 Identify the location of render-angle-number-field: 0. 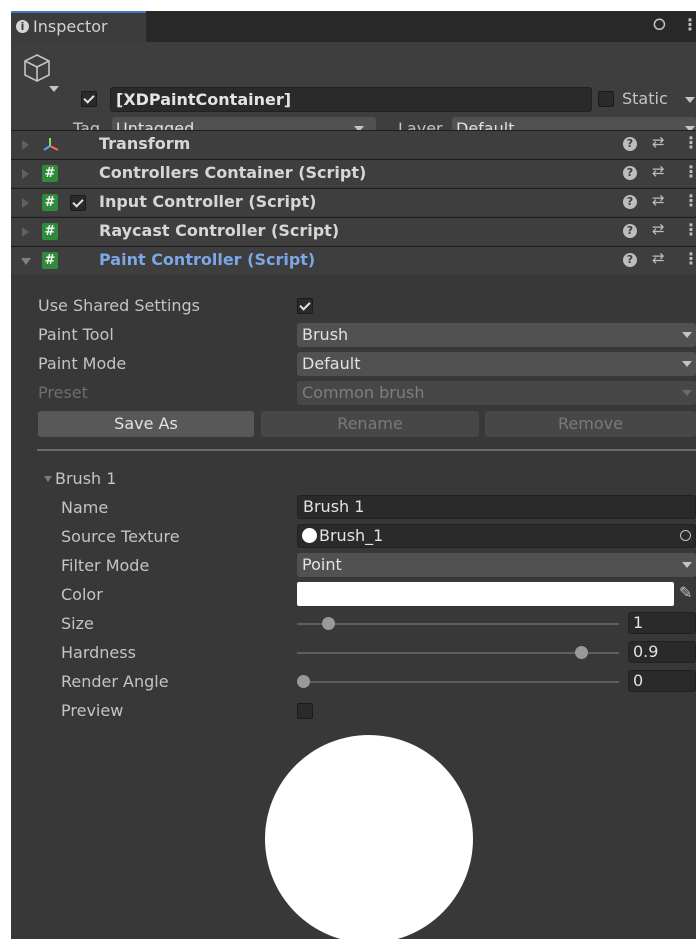
(662, 681).